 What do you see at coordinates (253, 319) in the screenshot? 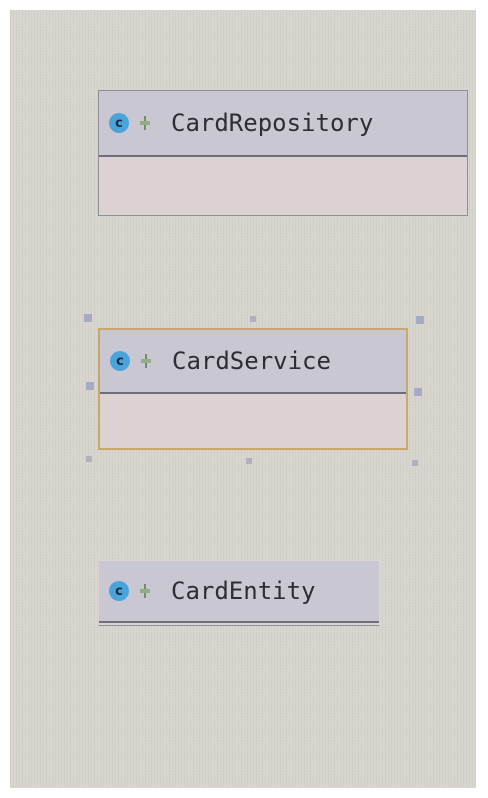
I see `resize-handle-top` at bounding box center [253, 319].